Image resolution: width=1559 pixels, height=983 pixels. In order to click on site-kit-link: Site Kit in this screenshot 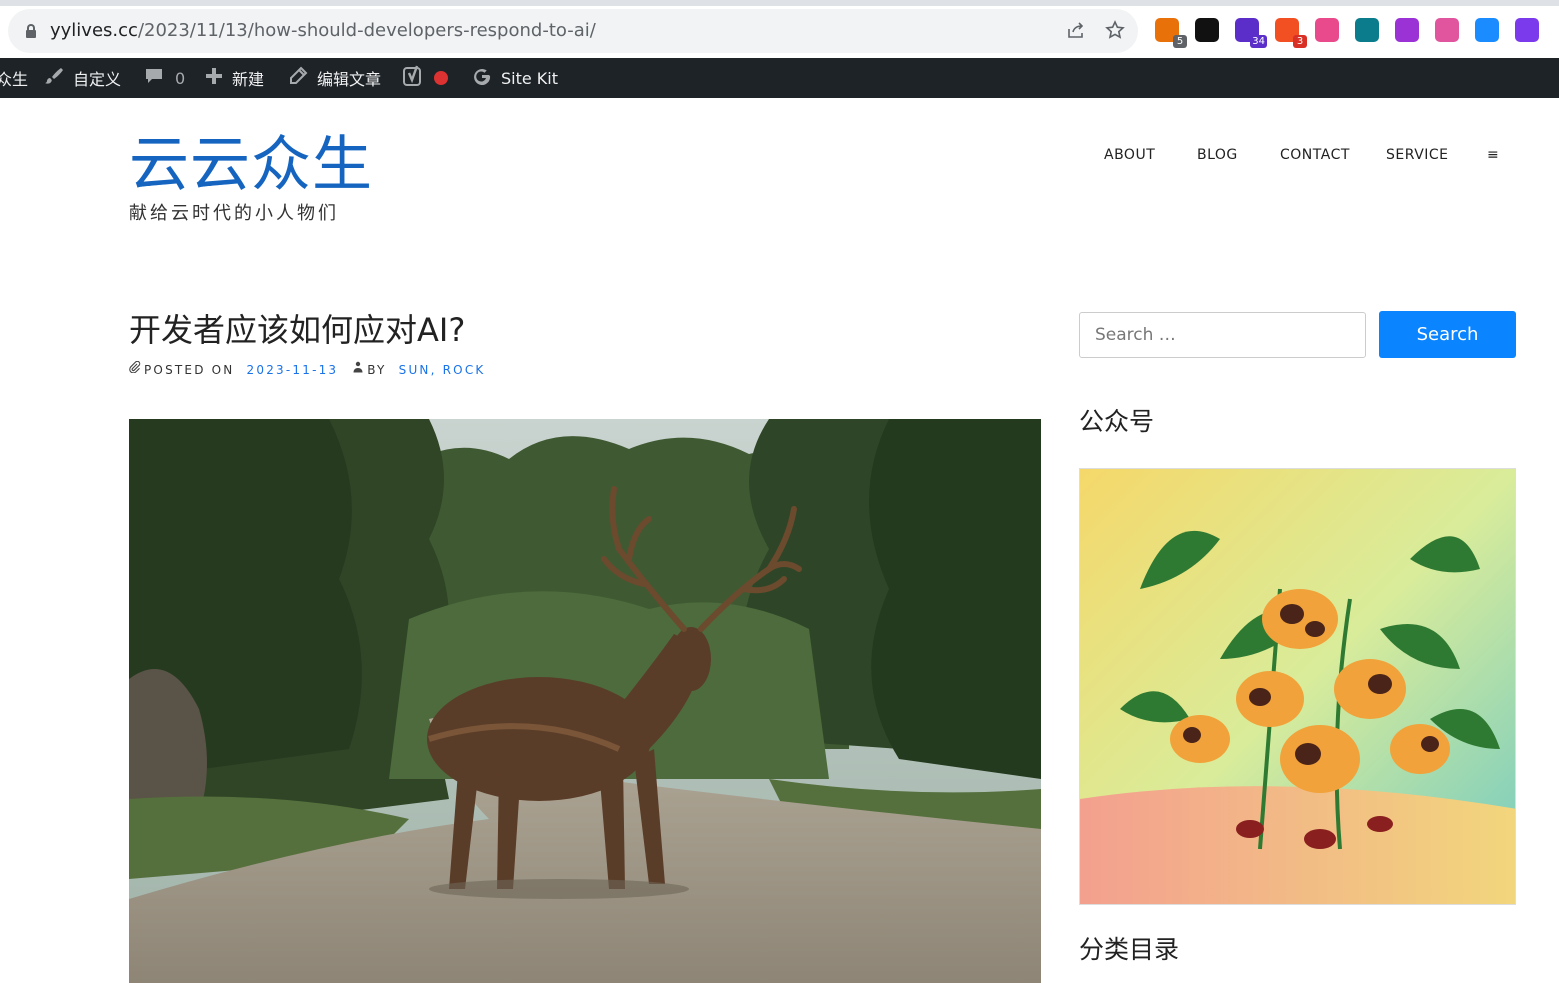, I will do `click(515, 78)`.